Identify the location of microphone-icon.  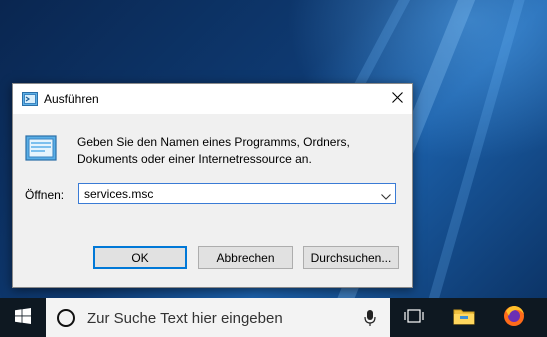
(370, 319).